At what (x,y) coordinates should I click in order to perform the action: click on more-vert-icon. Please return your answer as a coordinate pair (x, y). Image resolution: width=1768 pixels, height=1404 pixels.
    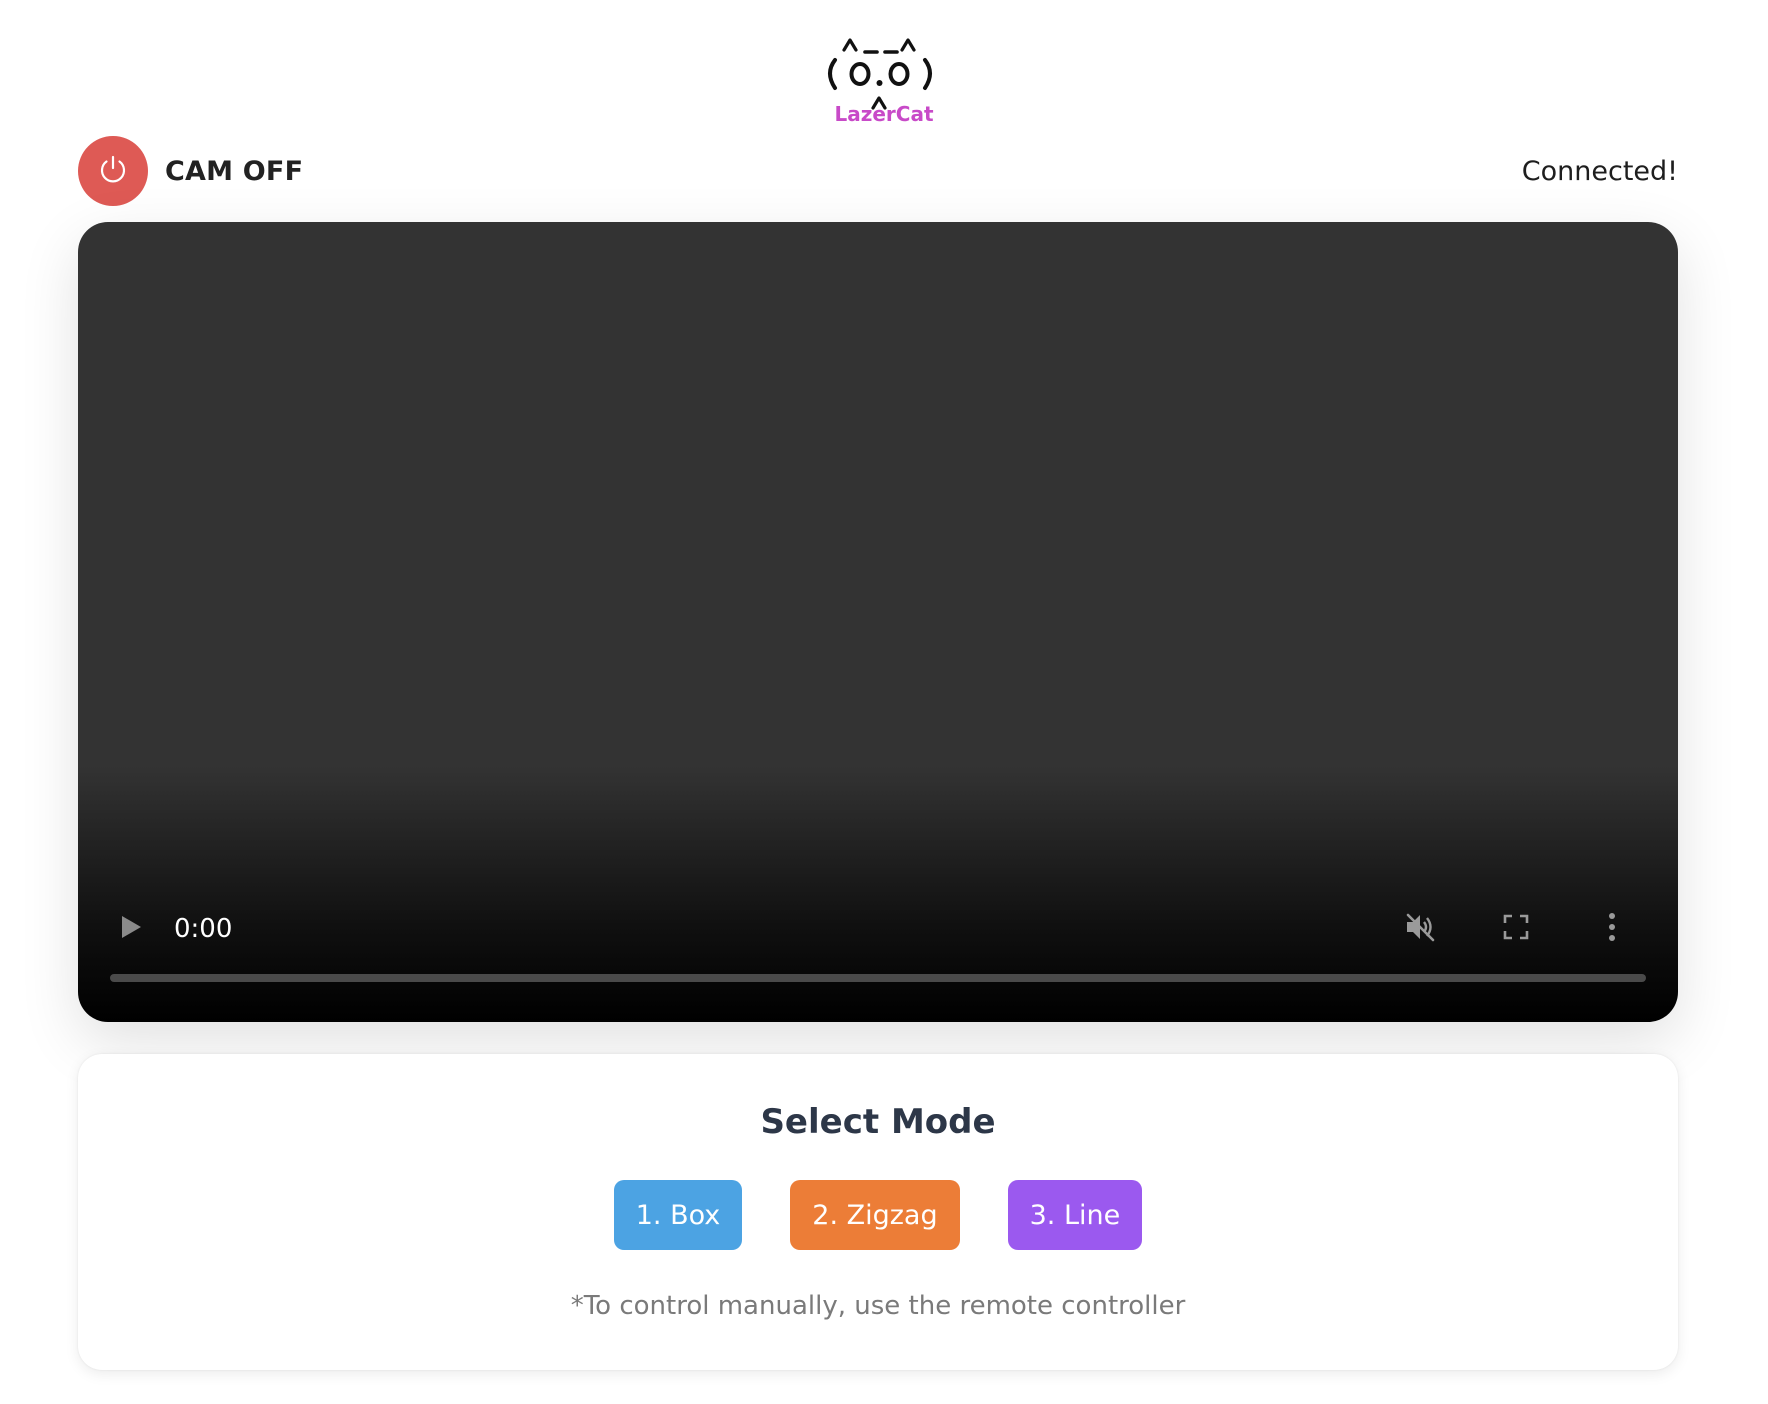
    Looking at the image, I should click on (1612, 929).